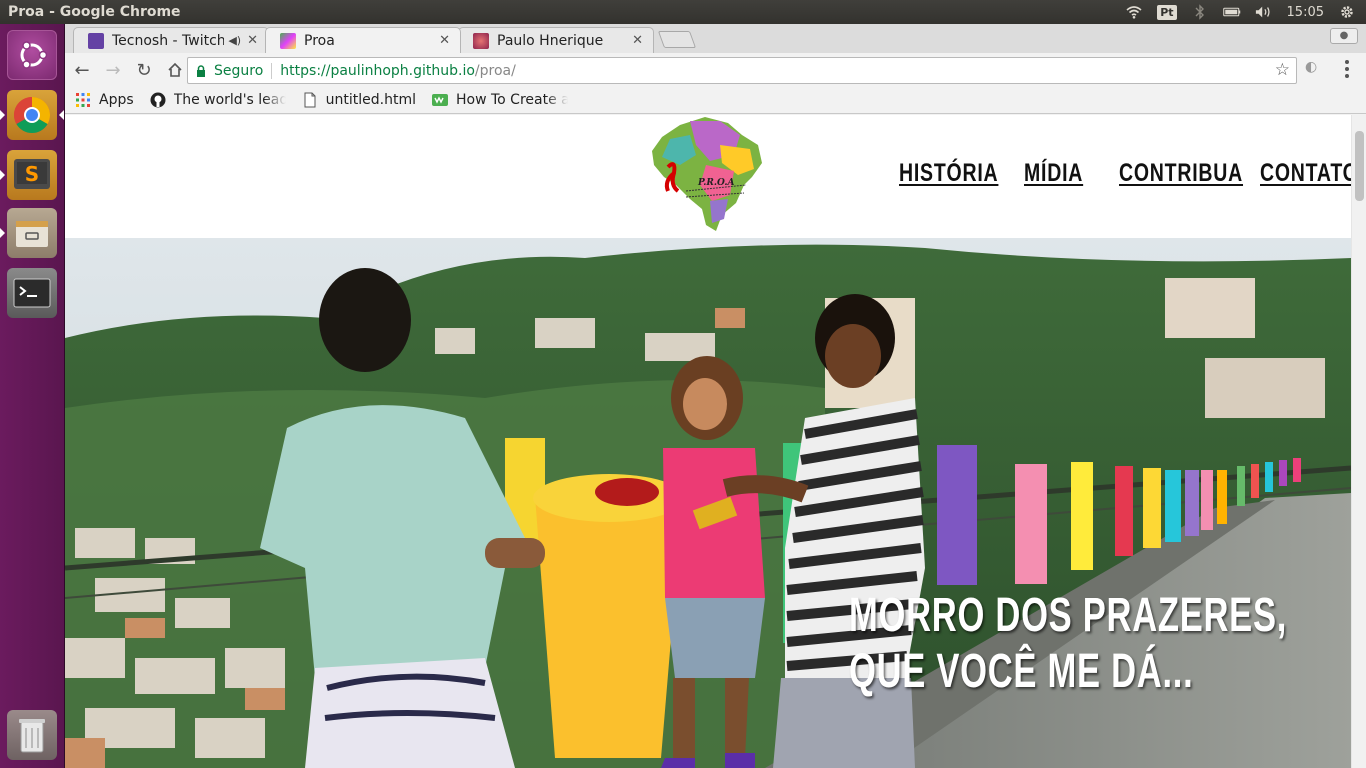 The width and height of the screenshot is (1366, 768). I want to click on bookmark-label: untitled.html, so click(370, 100).